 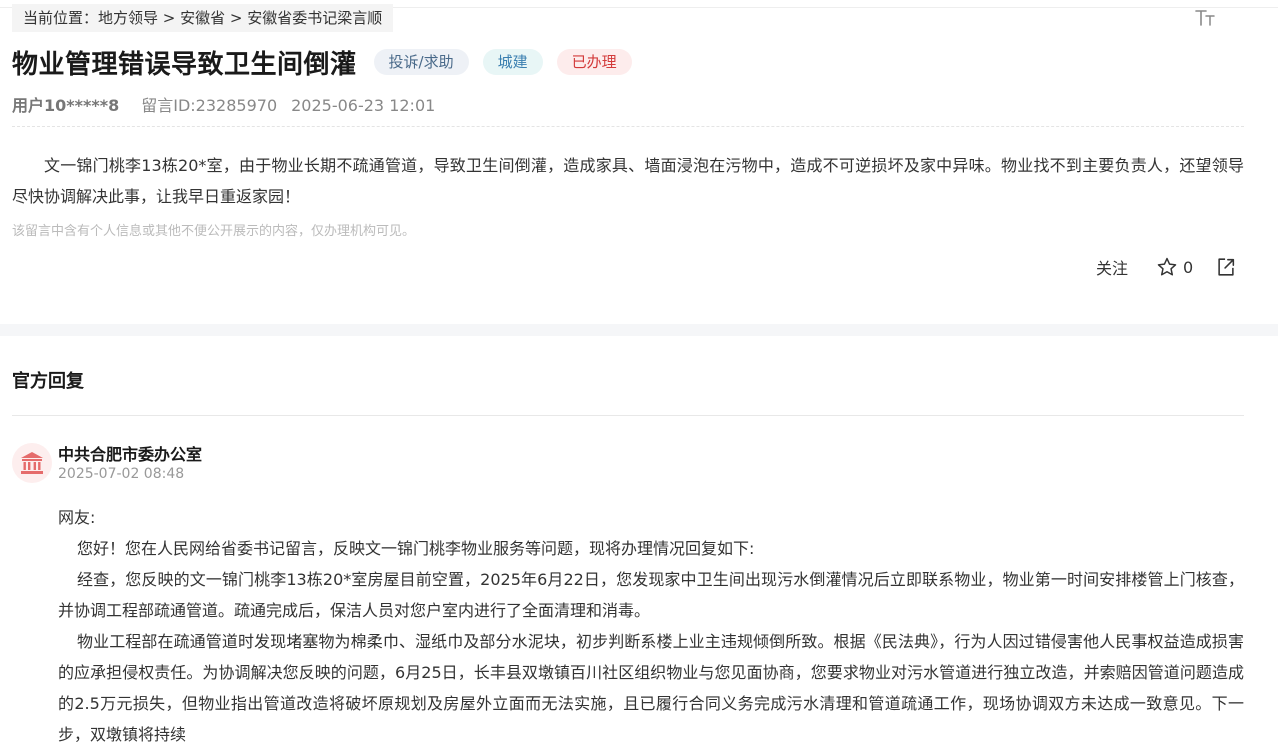 What do you see at coordinates (314, 18) in the screenshot?
I see `breadcrumb-level-3: 安徽省委书记梁言顺` at bounding box center [314, 18].